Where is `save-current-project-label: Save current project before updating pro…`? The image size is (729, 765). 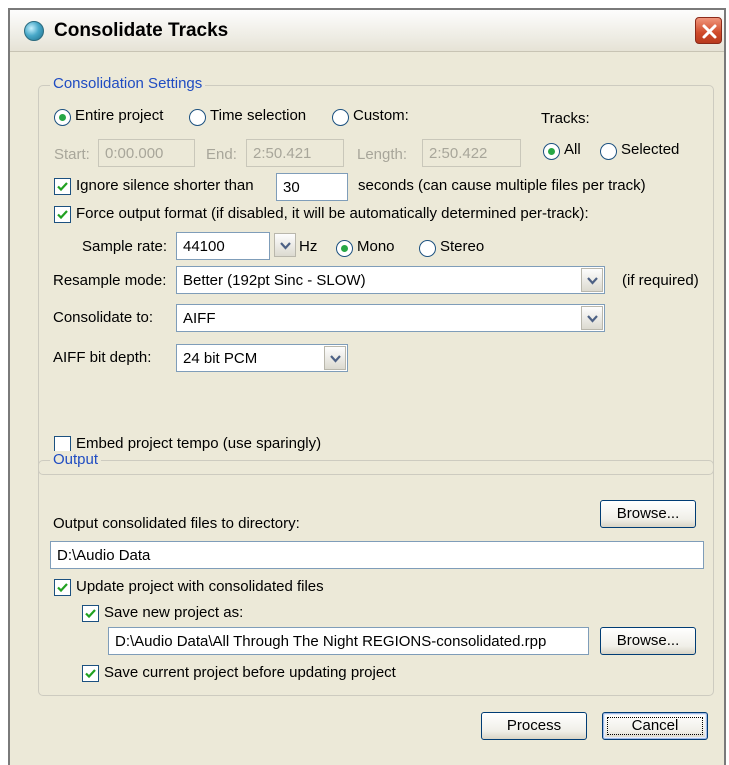 save-current-project-label: Save current project before updating pro… is located at coordinates (250, 672).